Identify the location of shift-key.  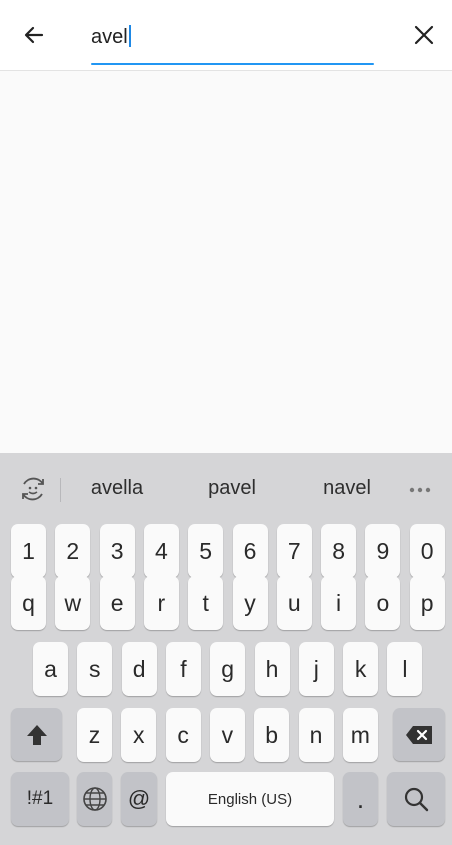
(36, 734).